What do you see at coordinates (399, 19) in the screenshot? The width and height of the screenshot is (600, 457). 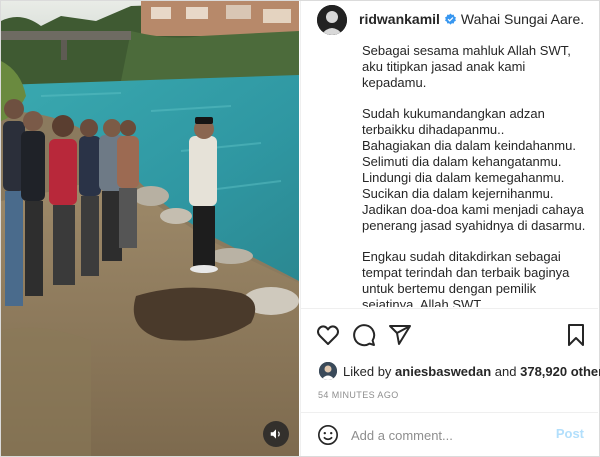 I see `username-link: ridwankamil` at bounding box center [399, 19].